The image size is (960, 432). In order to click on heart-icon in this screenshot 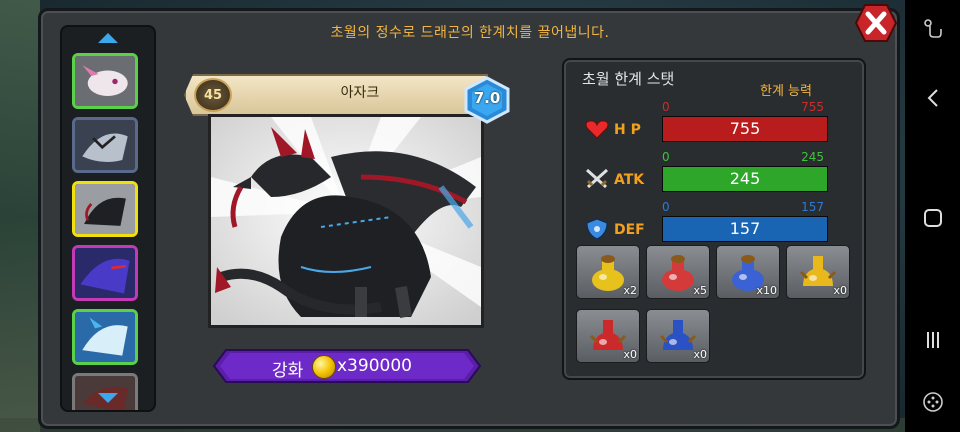, I will do `click(597, 129)`.